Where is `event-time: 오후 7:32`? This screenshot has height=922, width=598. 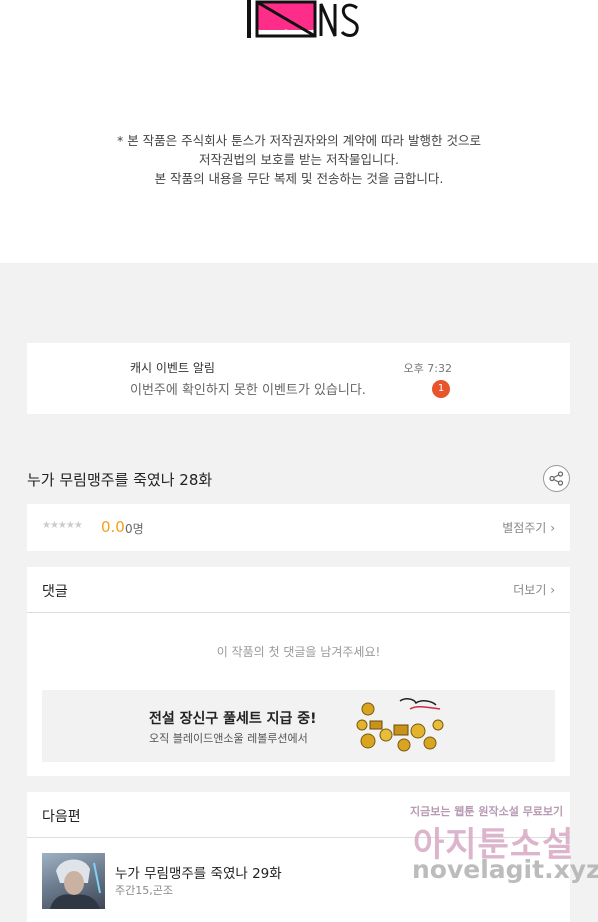
event-time: 오후 7:32 is located at coordinates (427, 368).